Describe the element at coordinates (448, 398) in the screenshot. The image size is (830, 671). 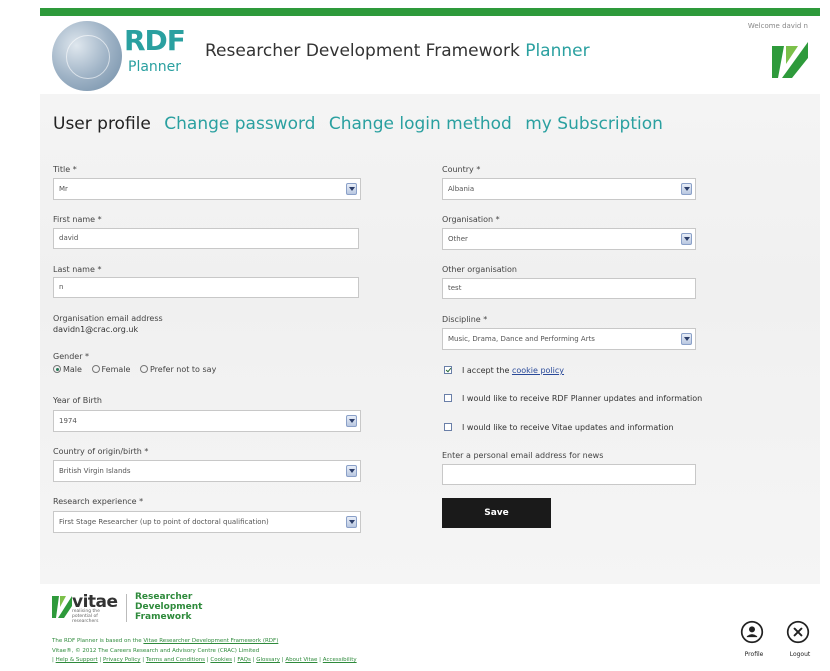
I see `rdf-updates-checkbox` at that location.